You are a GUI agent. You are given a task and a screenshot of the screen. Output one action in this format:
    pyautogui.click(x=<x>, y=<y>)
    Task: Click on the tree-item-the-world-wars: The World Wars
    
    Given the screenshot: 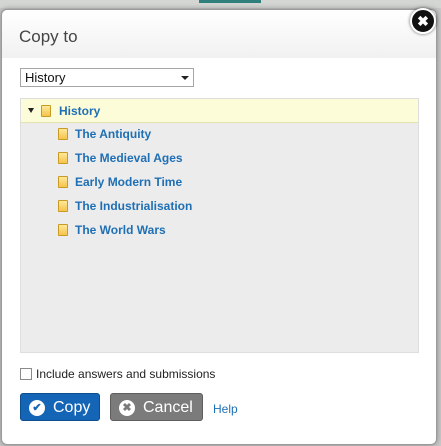 What is the action you would take?
    pyautogui.click(x=219, y=231)
    